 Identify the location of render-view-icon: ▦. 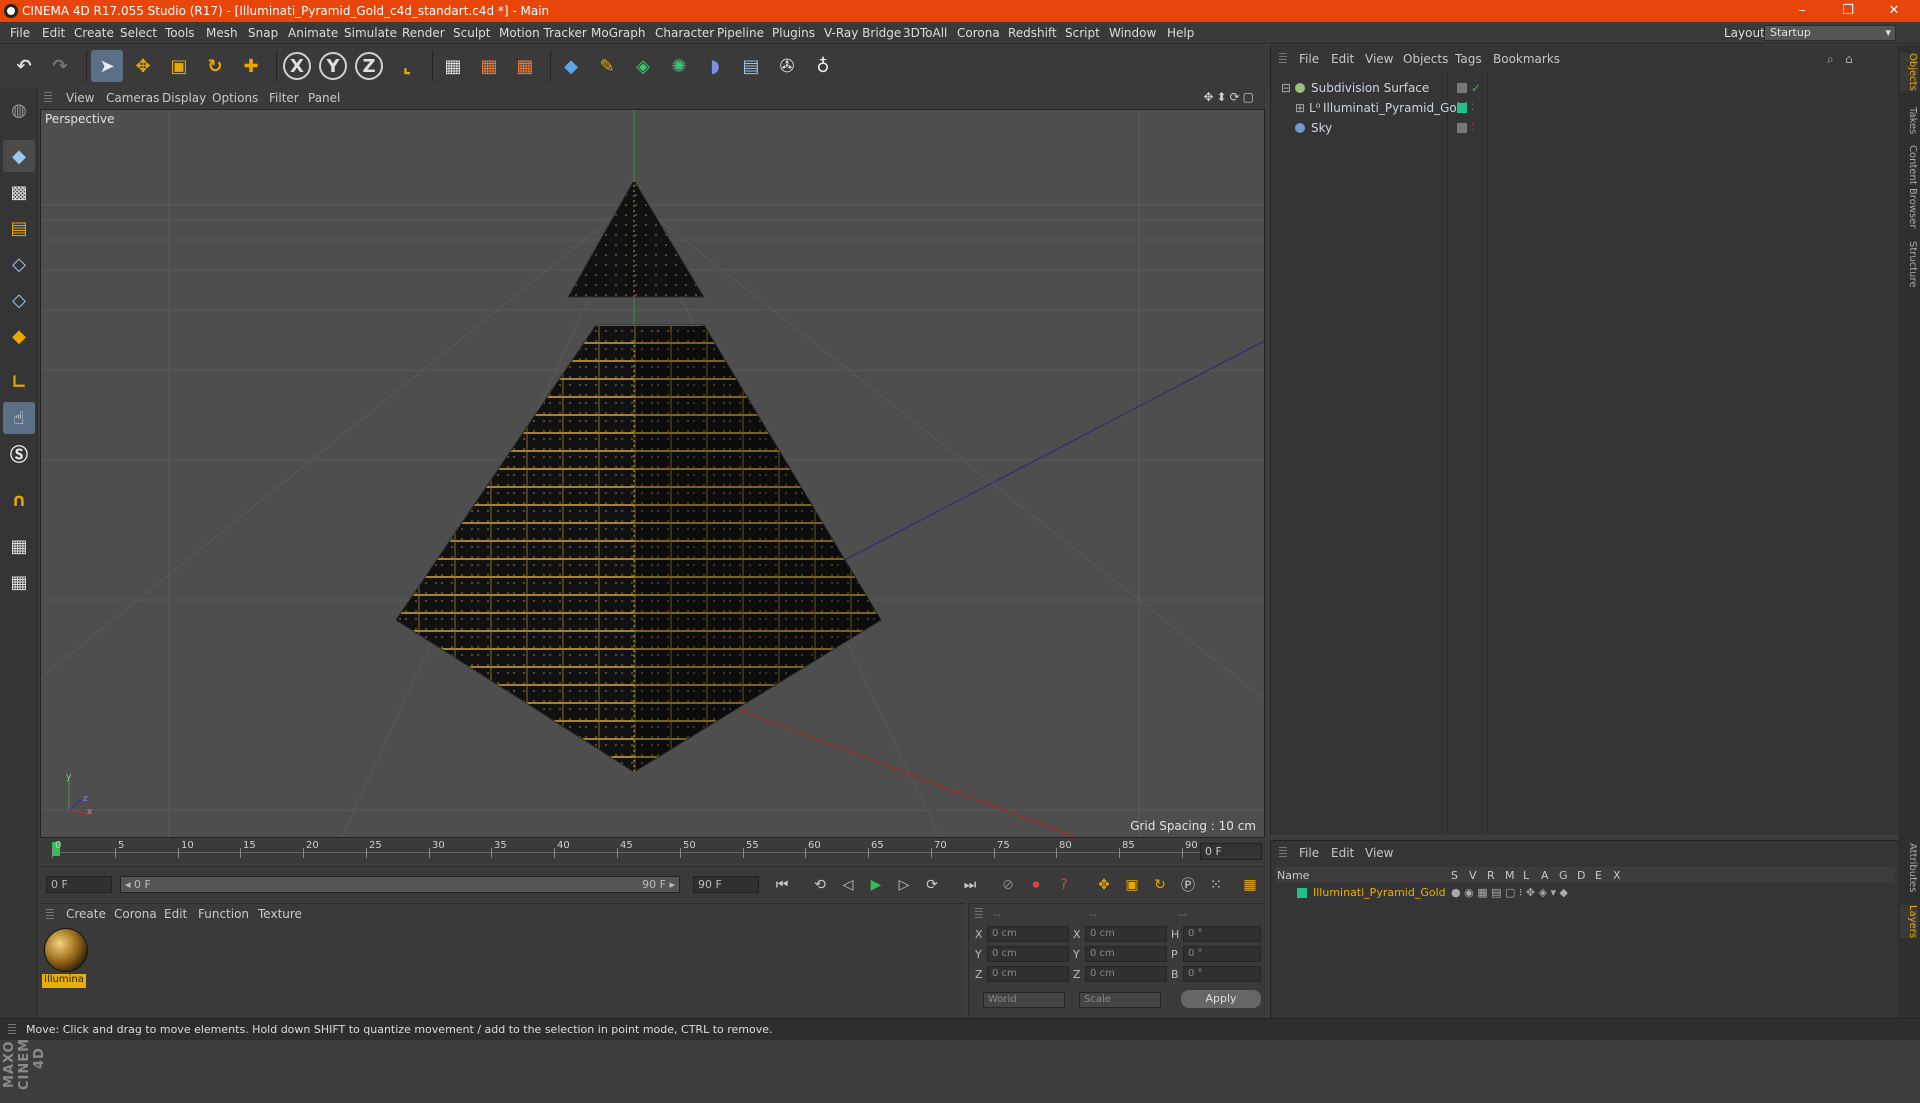
(453, 66).